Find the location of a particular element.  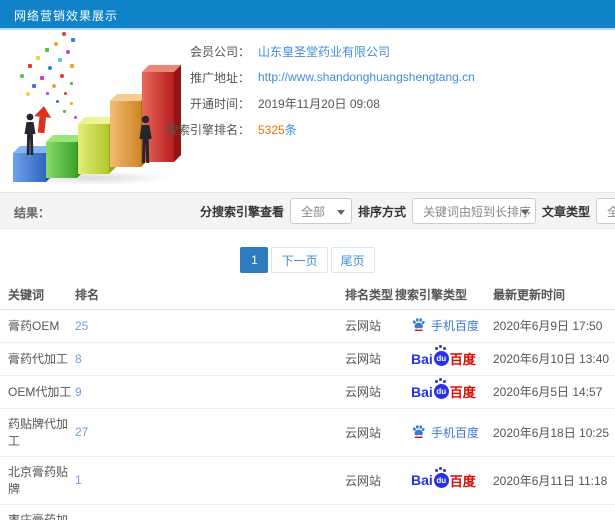

rank-count-label: 搜索引擎排名： is located at coordinates (207, 129).